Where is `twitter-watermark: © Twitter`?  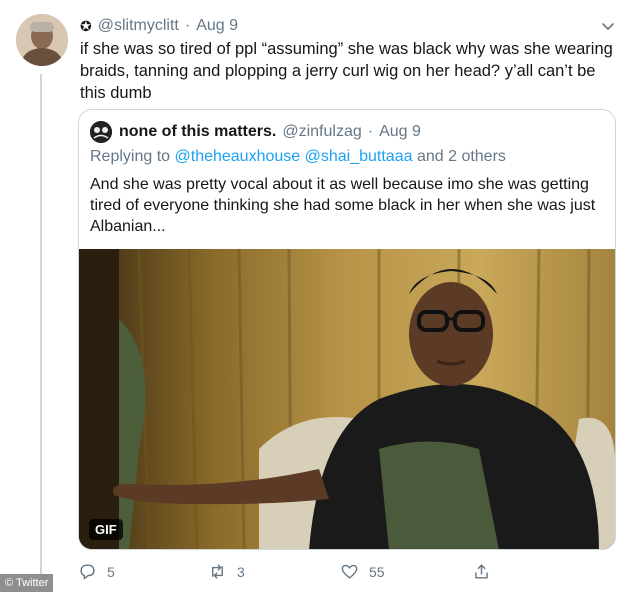 twitter-watermark: © Twitter is located at coordinates (27, 583).